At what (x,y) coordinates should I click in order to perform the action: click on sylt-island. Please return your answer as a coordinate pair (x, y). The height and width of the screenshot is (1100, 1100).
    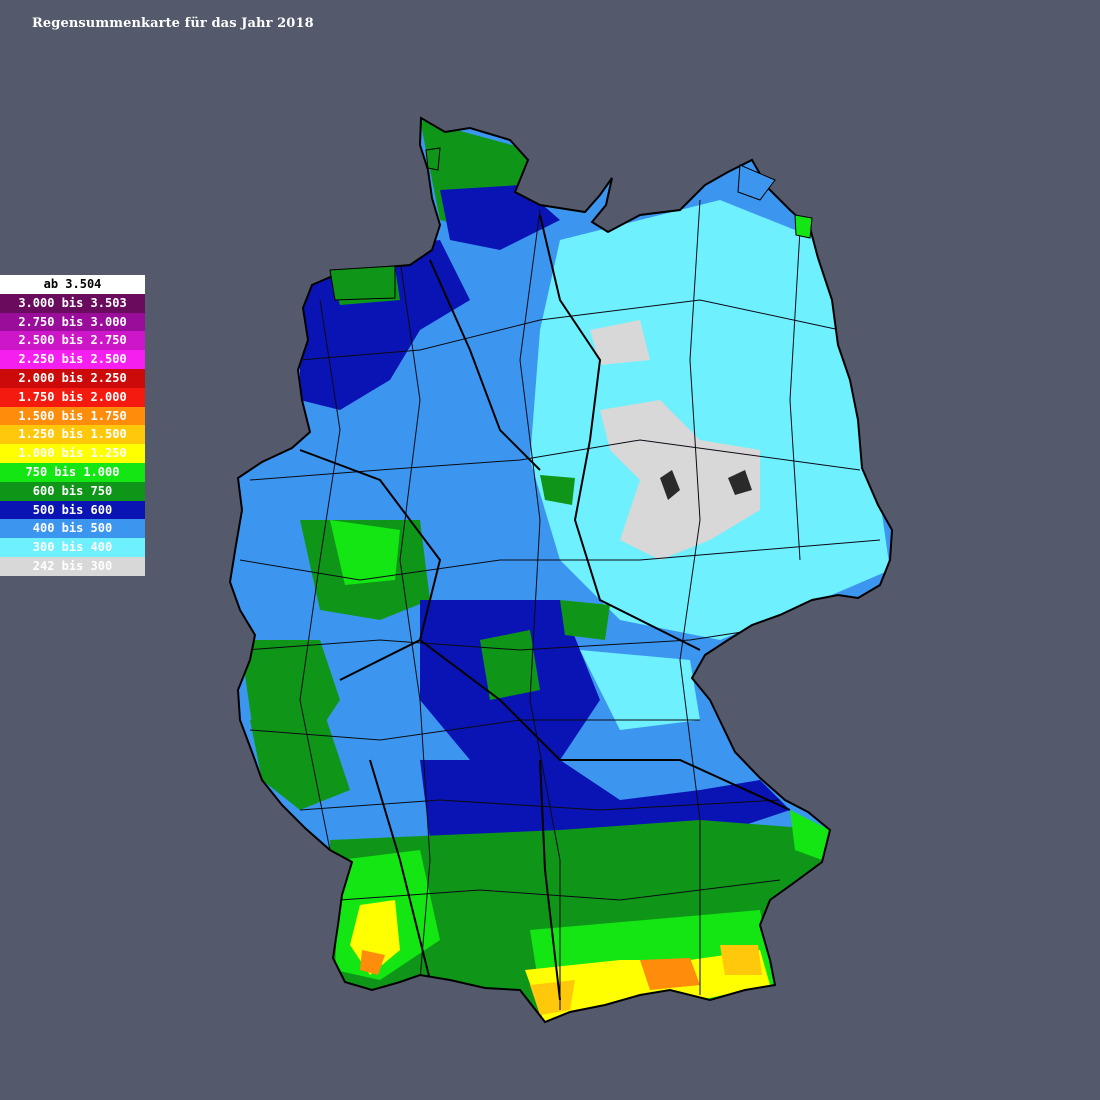
    Looking at the image, I should click on (433, 159).